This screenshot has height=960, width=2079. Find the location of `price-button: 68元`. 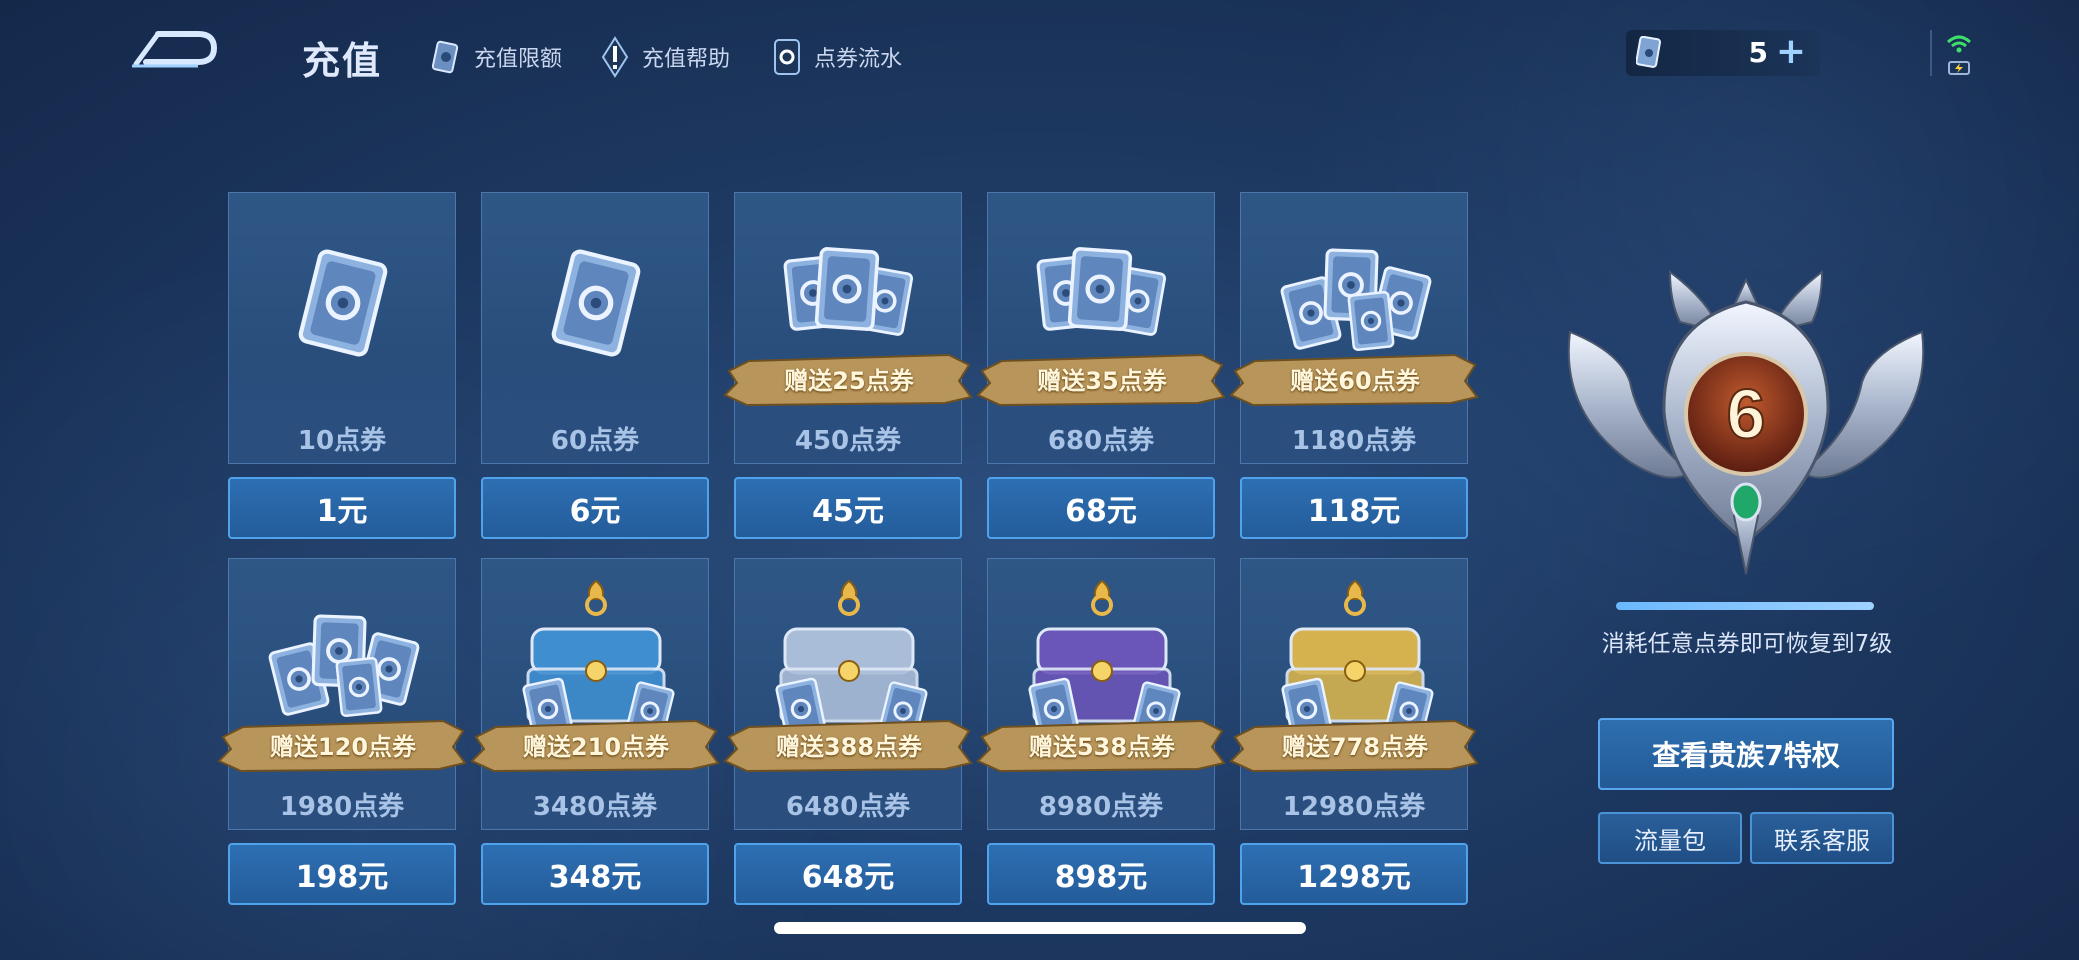

price-button: 68元 is located at coordinates (1101, 508).